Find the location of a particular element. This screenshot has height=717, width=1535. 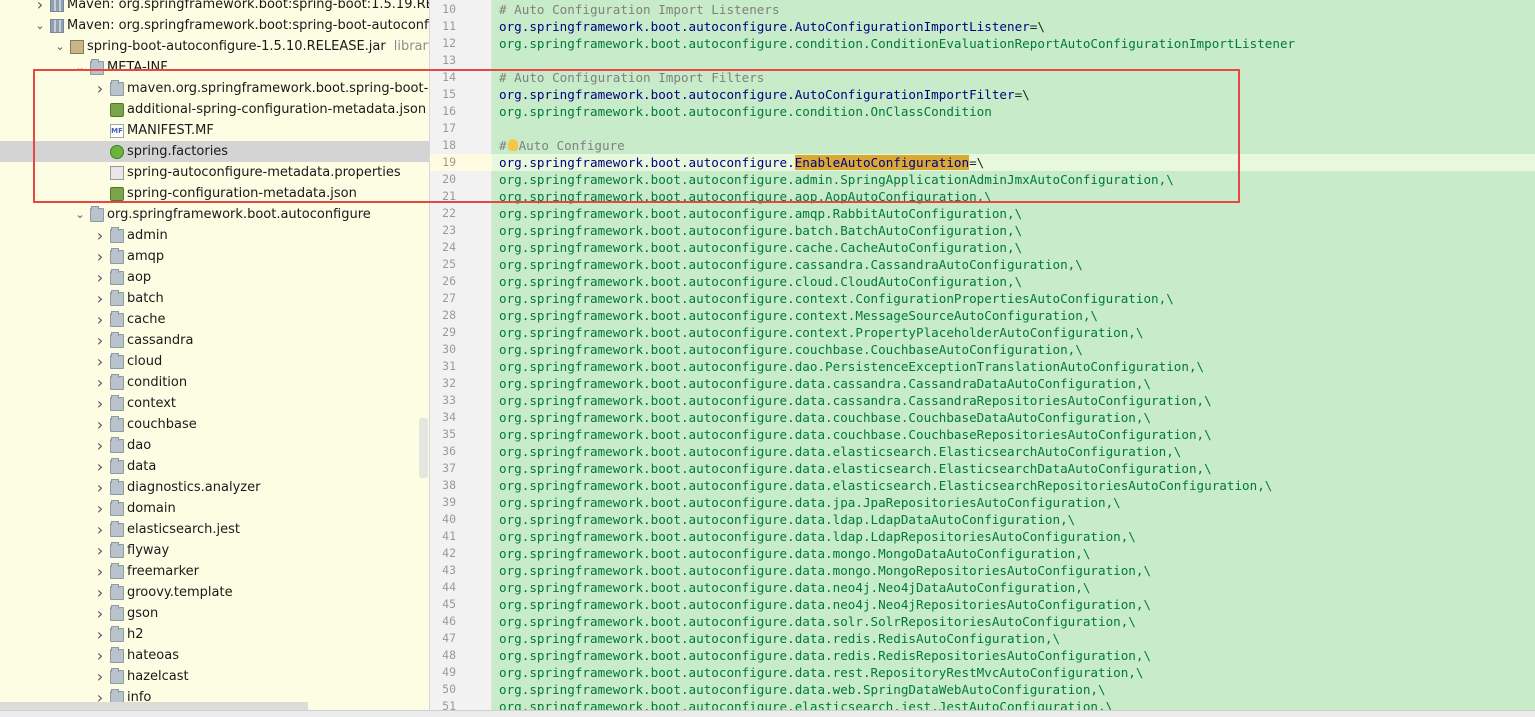

tree-item: › cassandra is located at coordinates (214, 340).